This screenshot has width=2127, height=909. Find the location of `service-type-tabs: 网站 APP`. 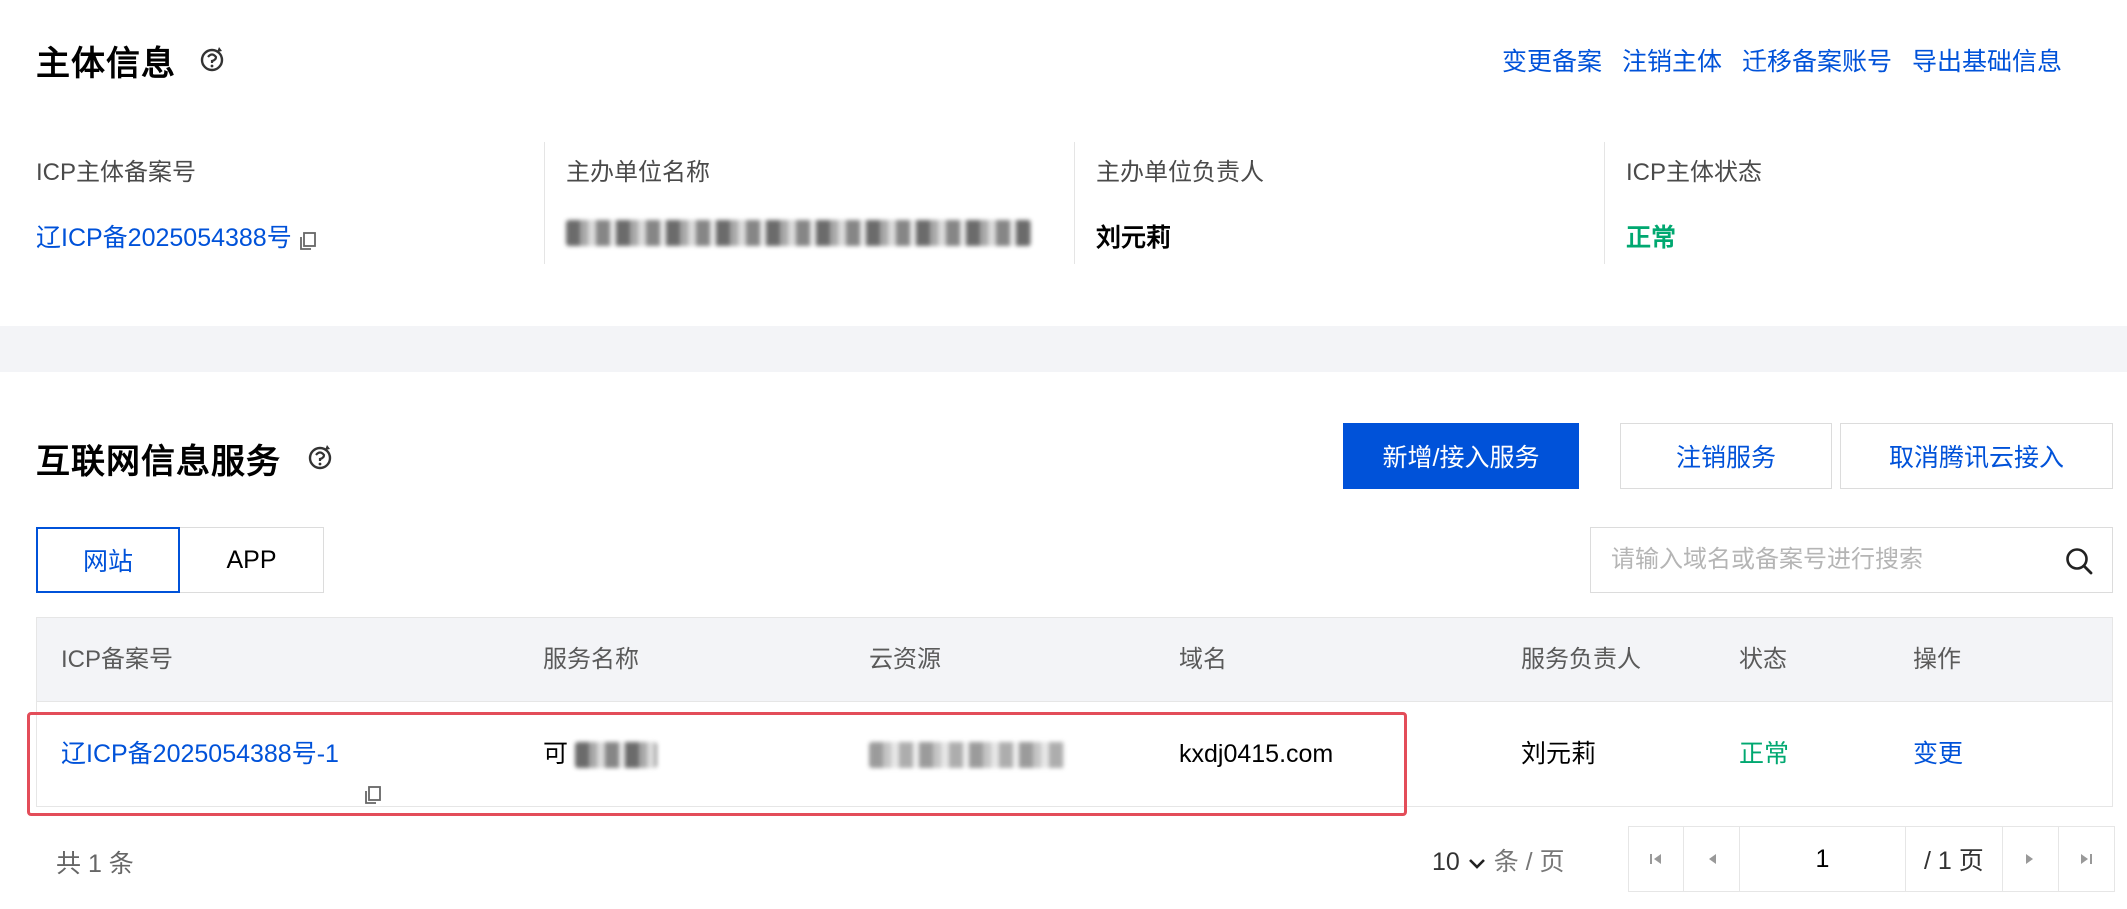

service-type-tabs: 网站 APP is located at coordinates (180, 560).